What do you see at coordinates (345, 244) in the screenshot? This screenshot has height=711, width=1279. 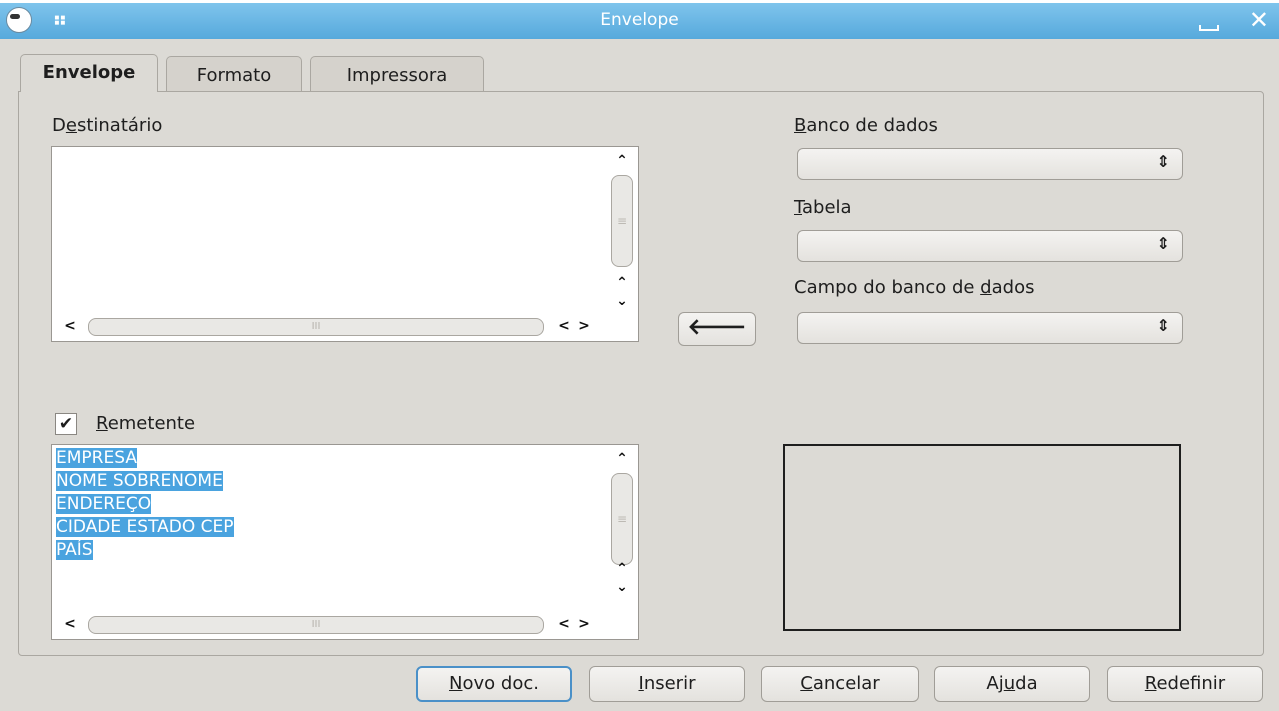 I see `recipient-textbox: ⌃ ≡ ⌃ ⌄ < III < >` at bounding box center [345, 244].